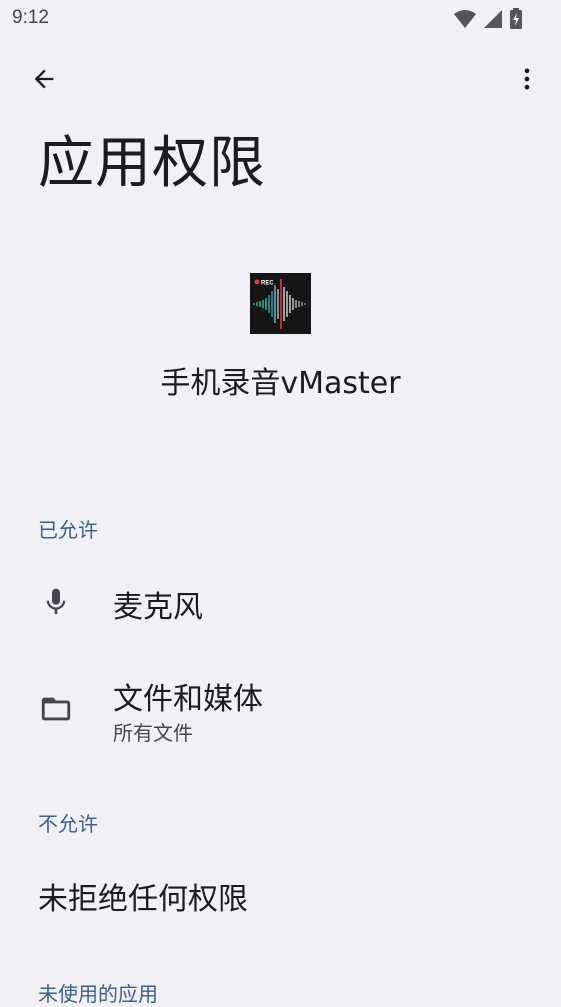 This screenshot has width=561, height=1007. I want to click on section-header-allowed: 已允许, so click(68, 530).